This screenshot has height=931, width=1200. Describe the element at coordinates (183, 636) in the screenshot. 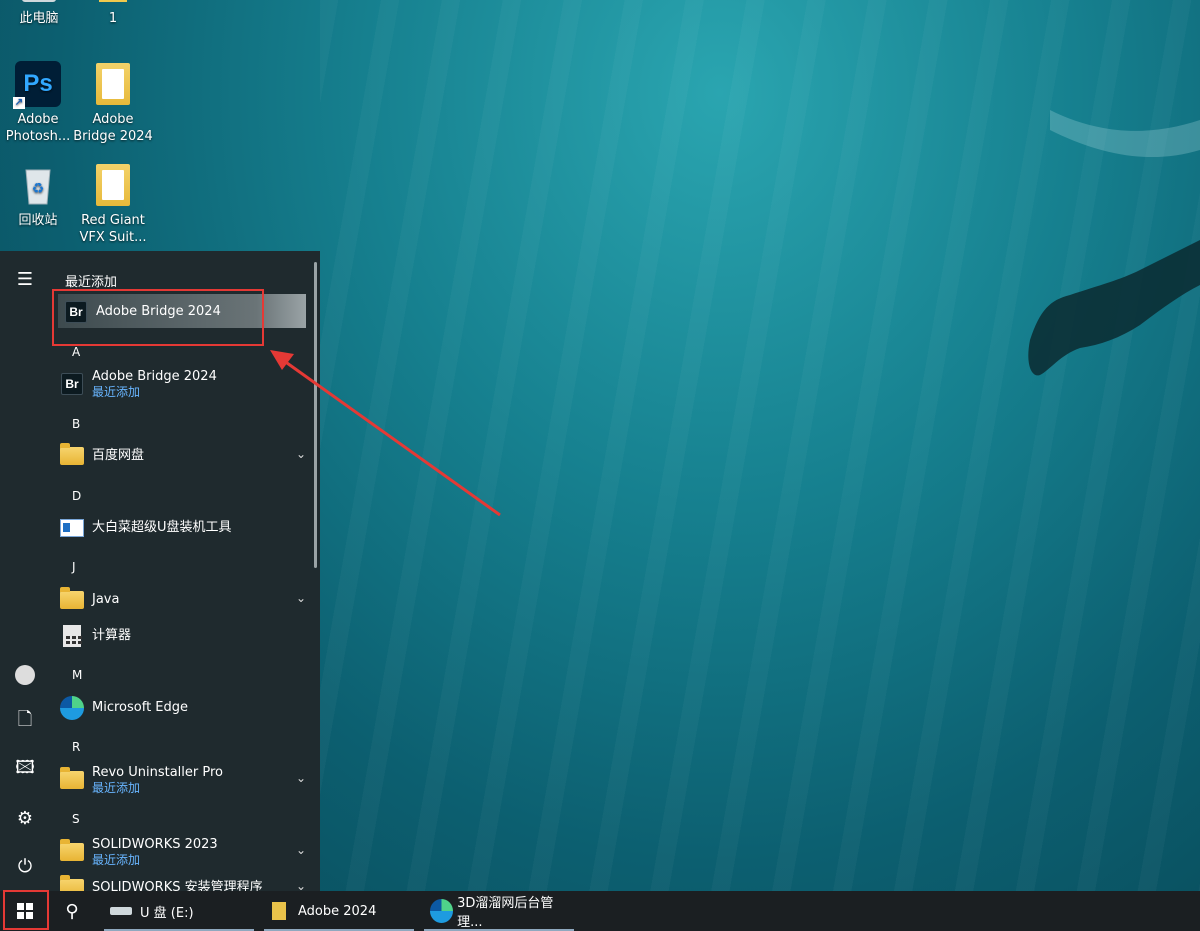

I see `app-calculator: 计算器` at that location.